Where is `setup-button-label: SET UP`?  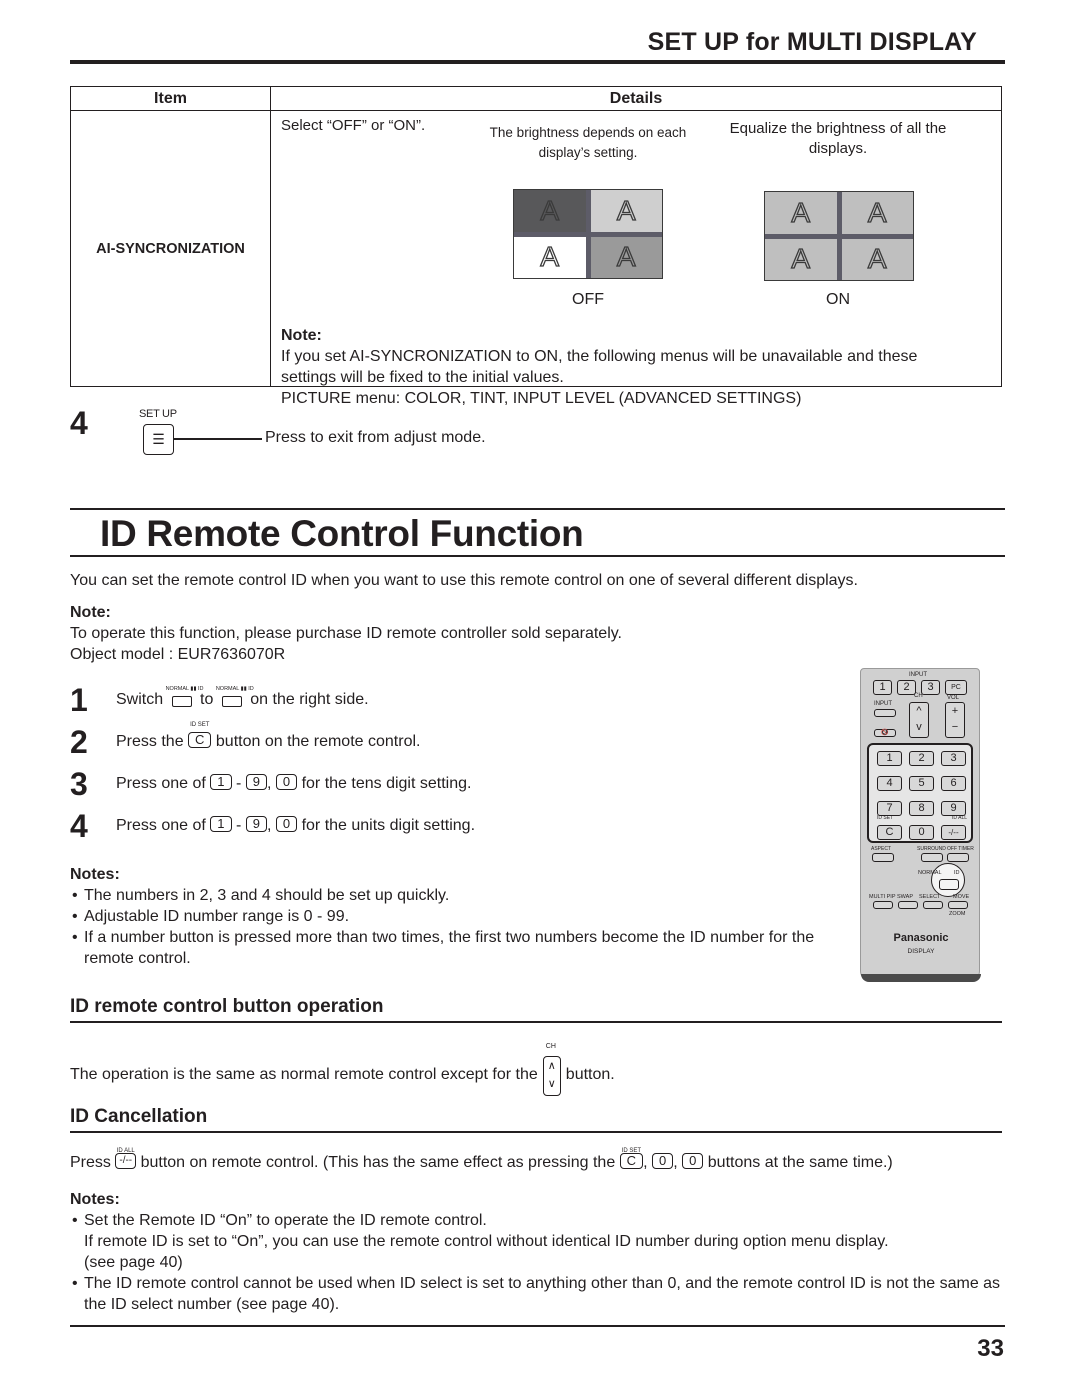
setup-button-label: SET UP is located at coordinates (158, 414).